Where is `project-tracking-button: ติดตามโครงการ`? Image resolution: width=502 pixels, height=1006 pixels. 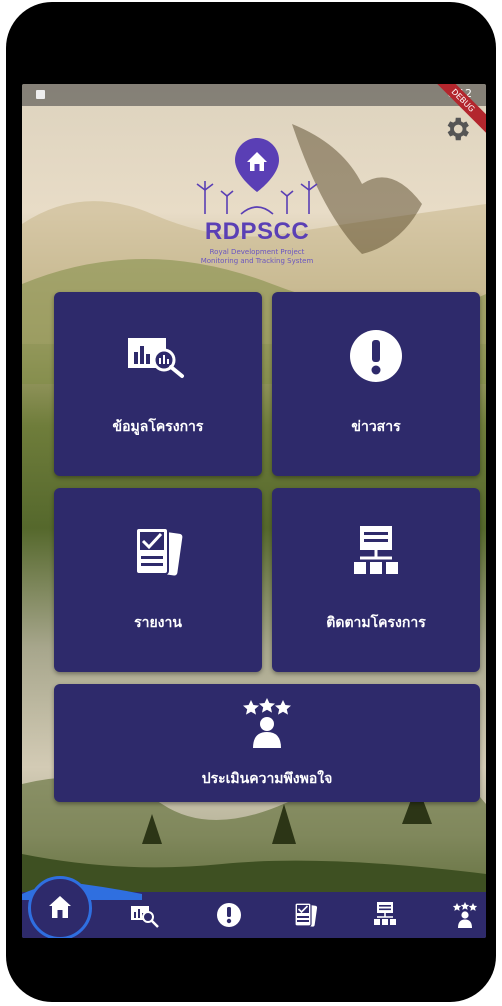 project-tracking-button: ติดตามโครงการ is located at coordinates (376, 580).